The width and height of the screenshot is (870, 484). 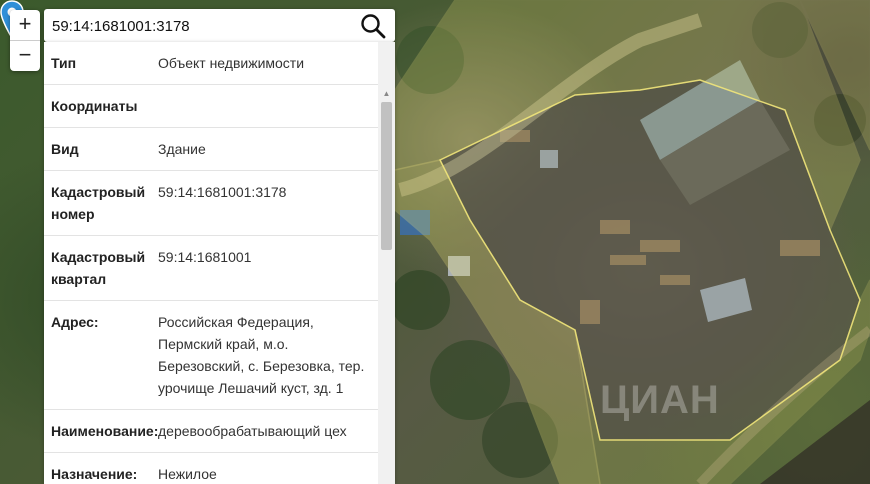 What do you see at coordinates (660, 400) in the screenshot?
I see `map-watermark: ЦИАН` at bounding box center [660, 400].